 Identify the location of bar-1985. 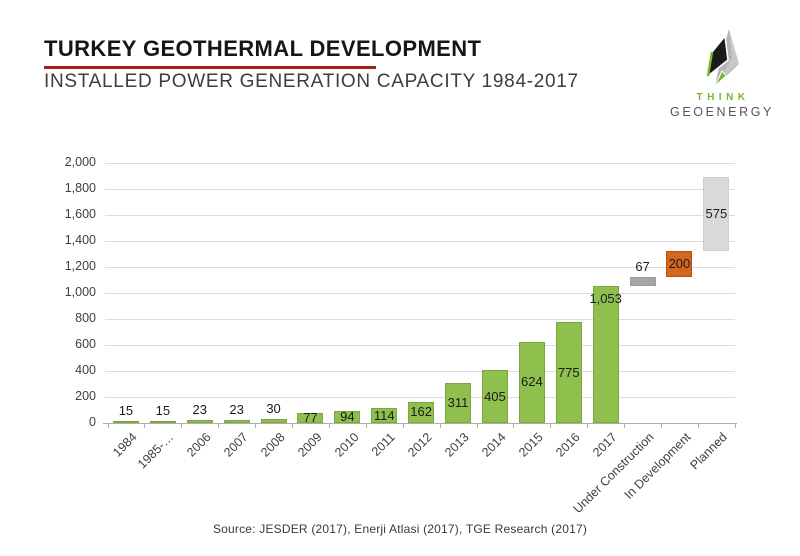
(162, 422).